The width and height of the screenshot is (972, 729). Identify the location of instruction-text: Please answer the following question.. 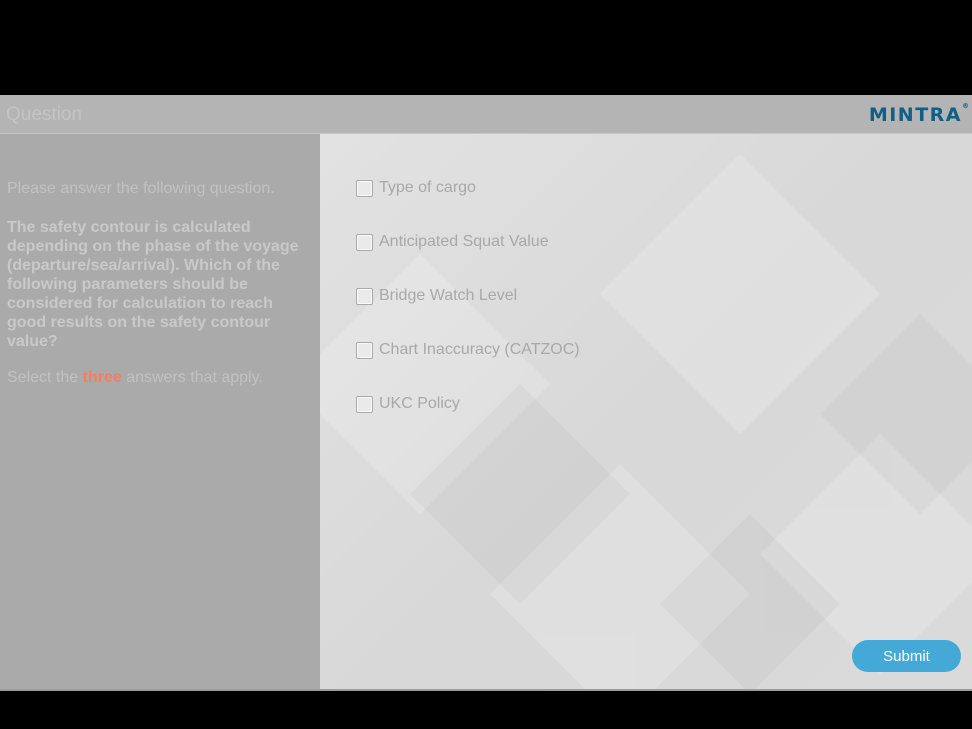
(141, 188).